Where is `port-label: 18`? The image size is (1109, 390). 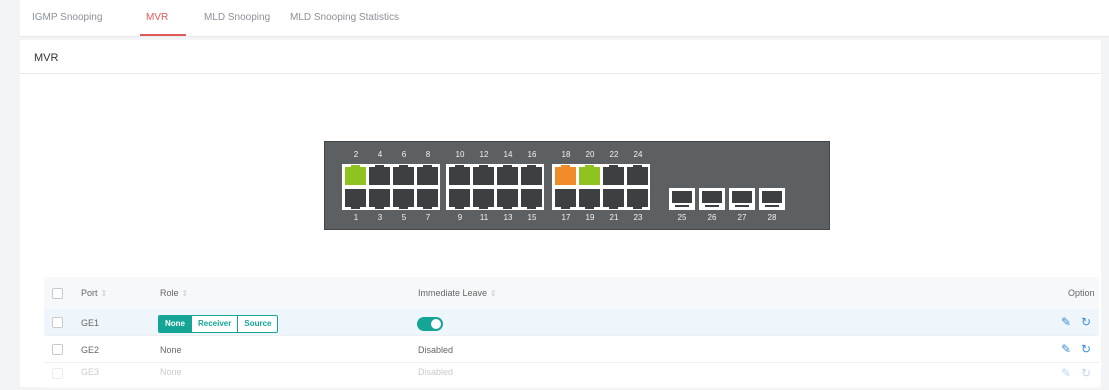 port-label: 18 is located at coordinates (566, 154).